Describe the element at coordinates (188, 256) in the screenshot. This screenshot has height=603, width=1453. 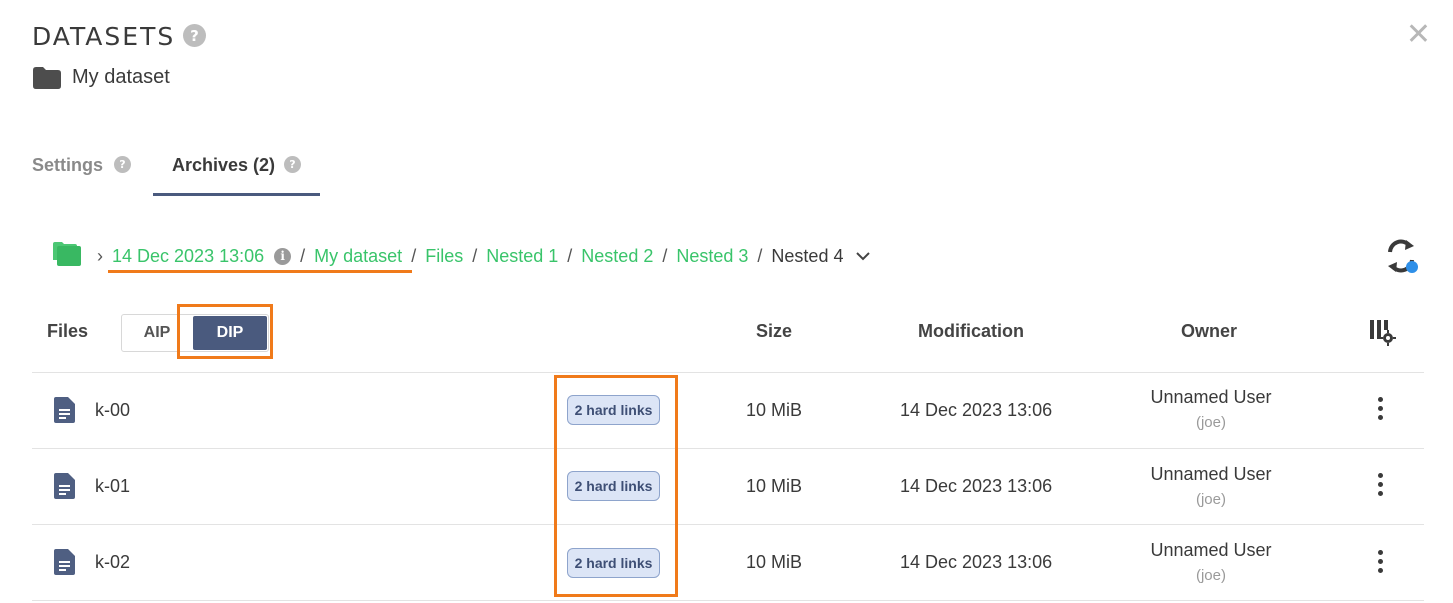
I see `breadcrumb-archive-date: 14 Dec 2023 13:06` at that location.